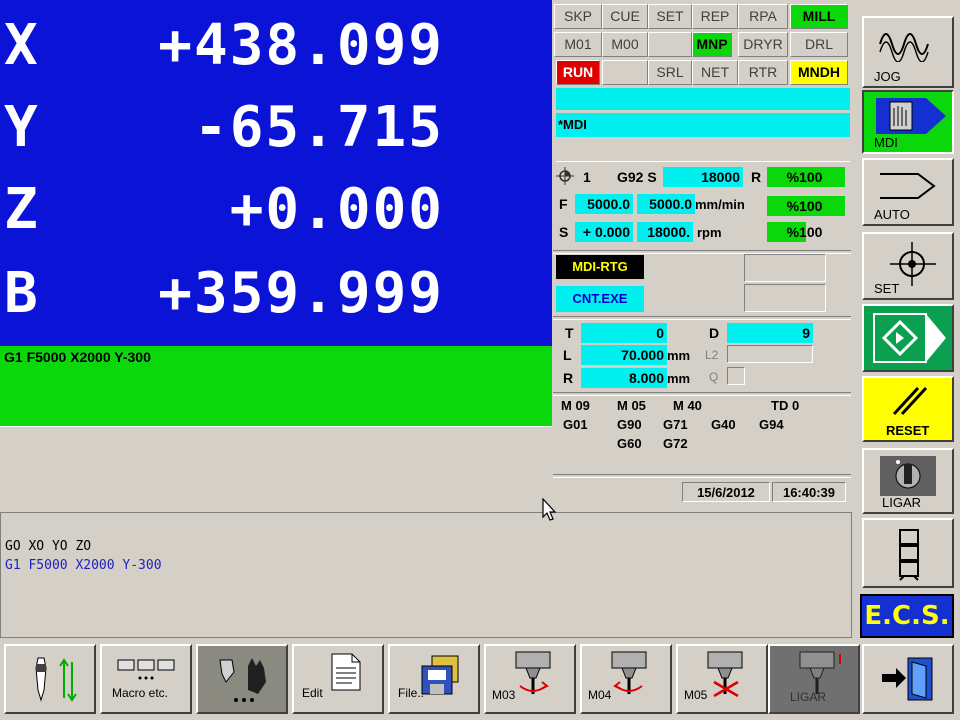 The width and height of the screenshot is (960, 720). Describe the element at coordinates (312, 693) in the screenshot. I see `edit-label: Edit` at that location.